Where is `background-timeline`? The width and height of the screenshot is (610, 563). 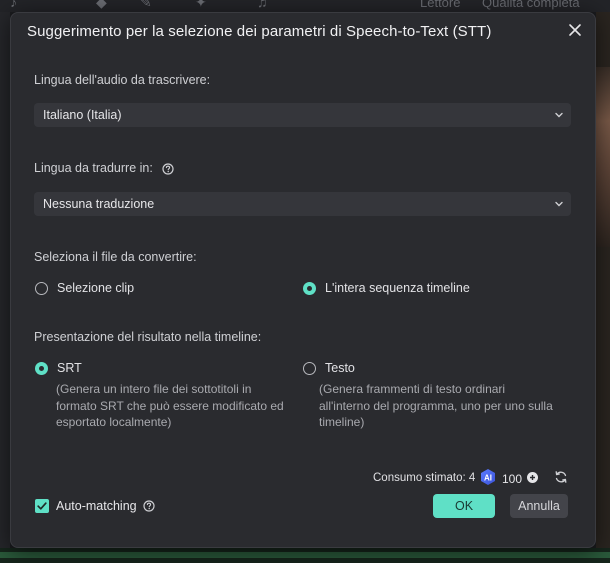 background-timeline is located at coordinates (305, 555).